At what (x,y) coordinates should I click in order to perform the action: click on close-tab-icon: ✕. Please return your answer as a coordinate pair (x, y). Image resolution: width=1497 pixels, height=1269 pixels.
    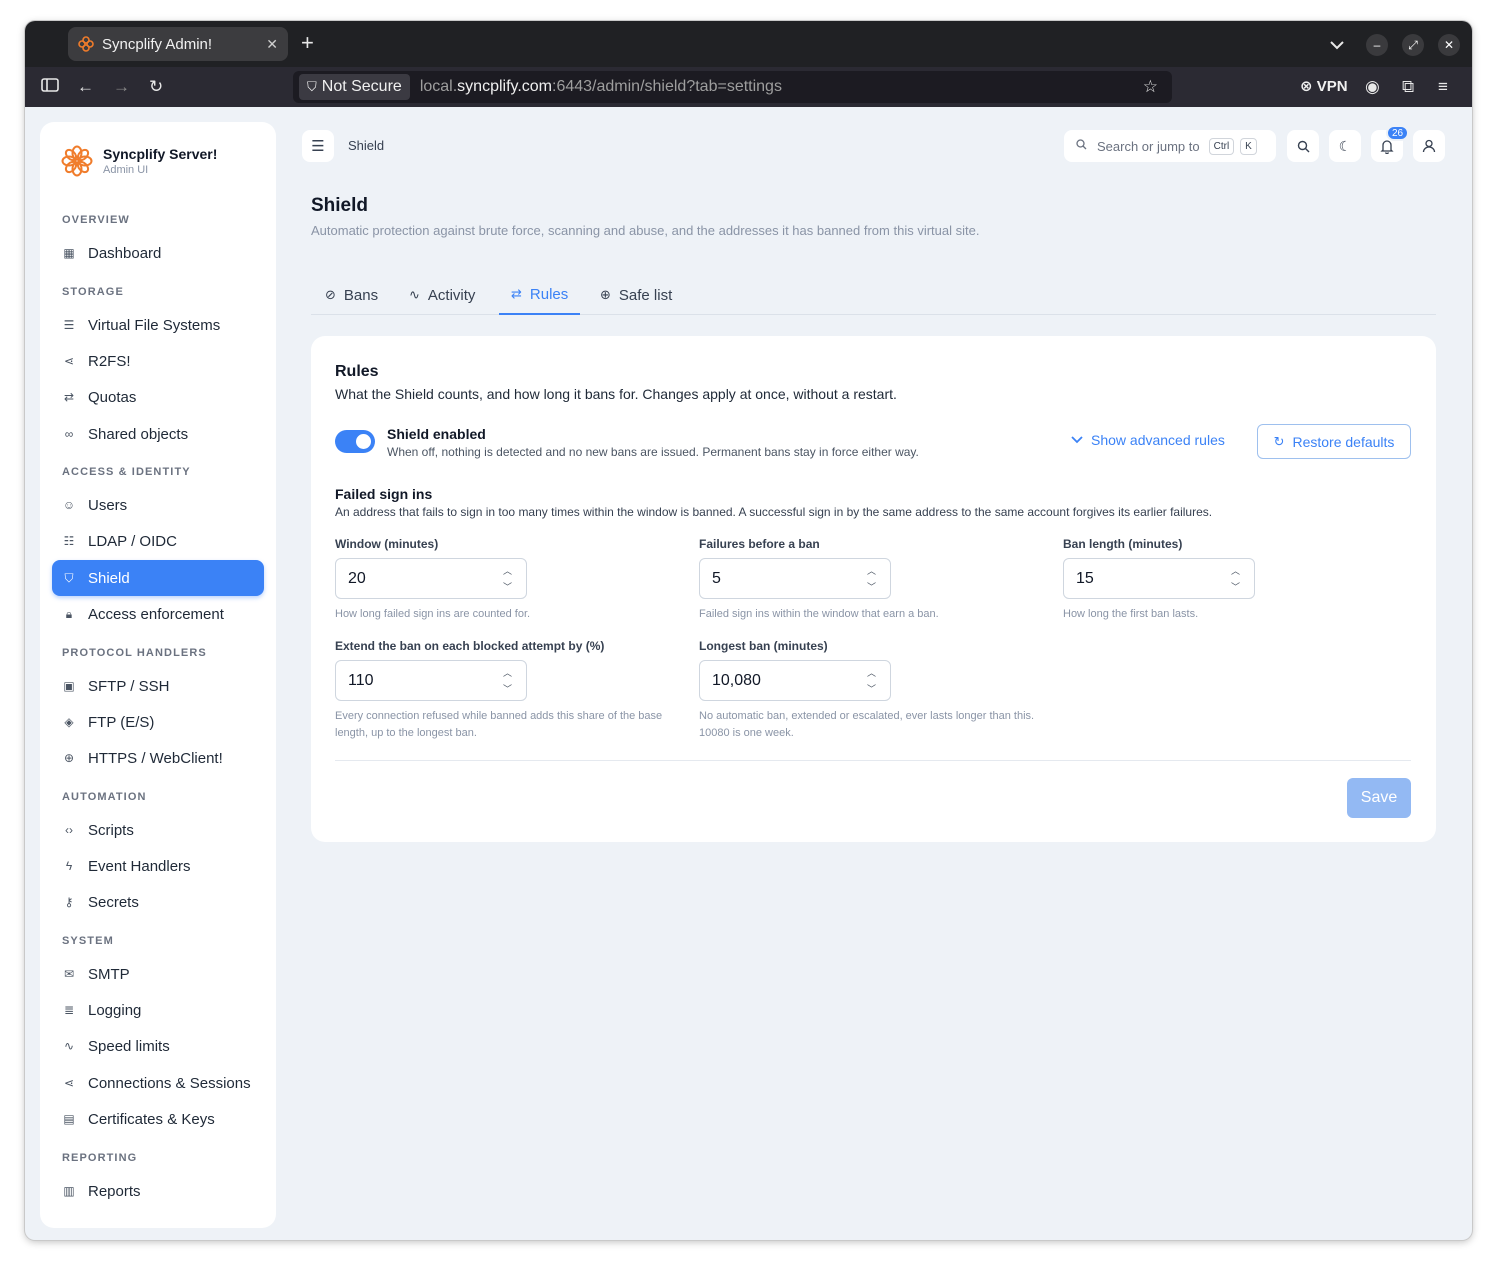
    Looking at the image, I should click on (272, 44).